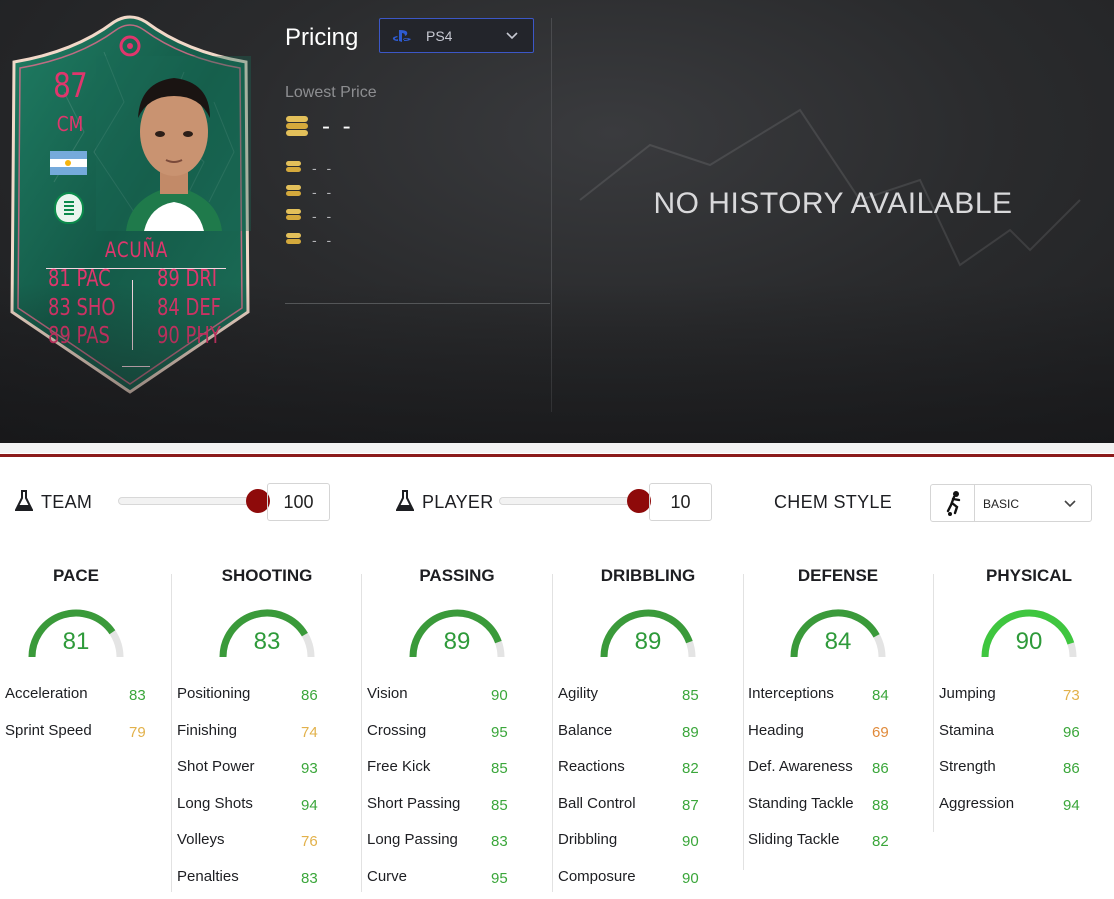 Image resolution: width=1114 pixels, height=899 pixels. I want to click on lowest-price-label: Lowest Price, so click(331, 92).